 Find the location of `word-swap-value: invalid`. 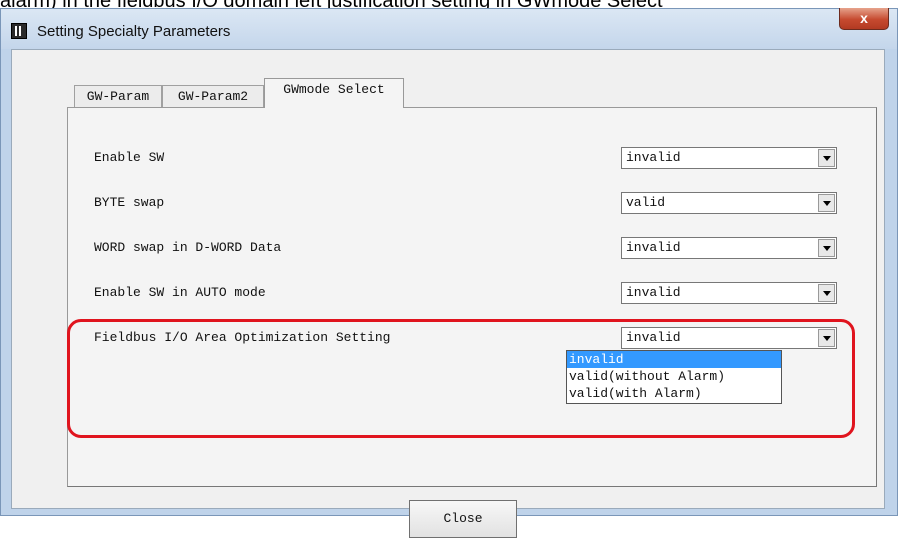

word-swap-value: invalid is located at coordinates (653, 247).